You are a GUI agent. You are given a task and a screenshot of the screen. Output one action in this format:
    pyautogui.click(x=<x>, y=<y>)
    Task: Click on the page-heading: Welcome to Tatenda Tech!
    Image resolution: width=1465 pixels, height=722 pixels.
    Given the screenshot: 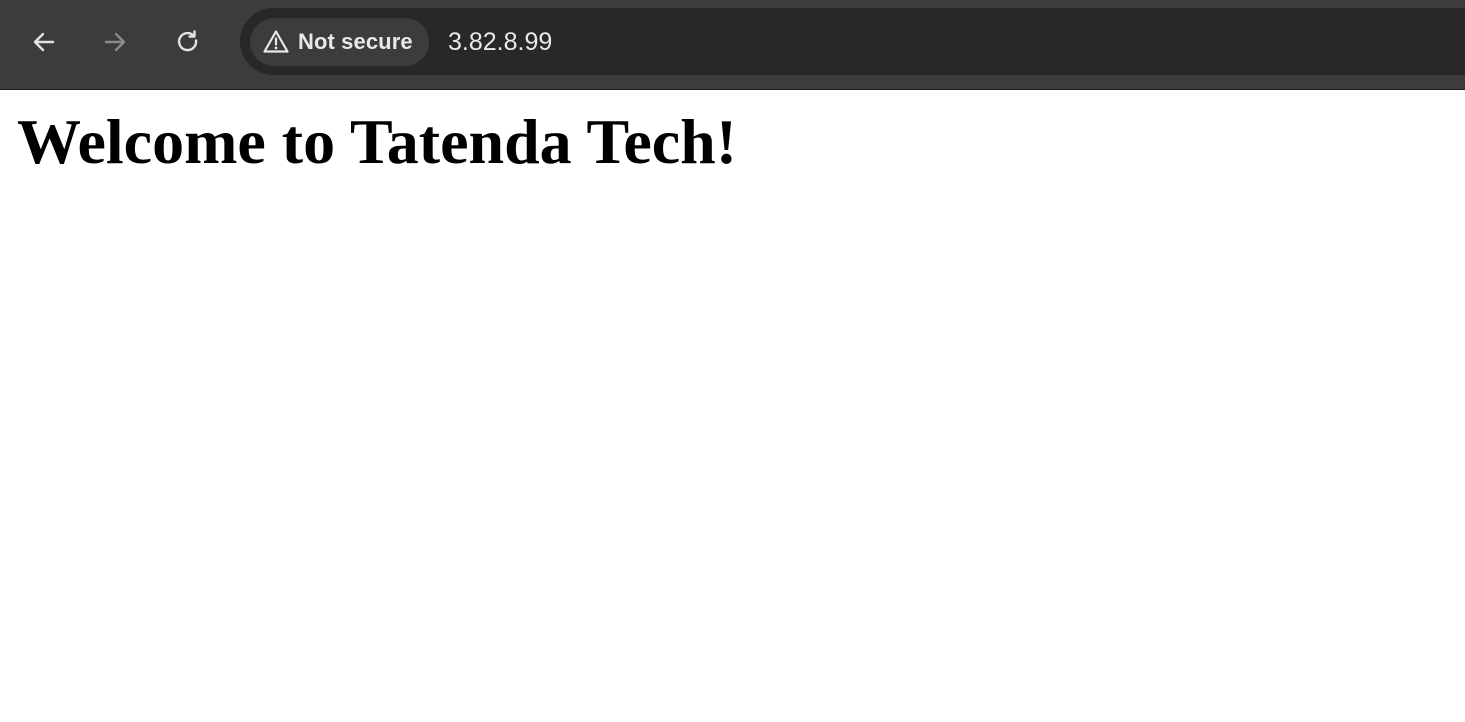 What is the action you would take?
    pyautogui.click(x=377, y=141)
    